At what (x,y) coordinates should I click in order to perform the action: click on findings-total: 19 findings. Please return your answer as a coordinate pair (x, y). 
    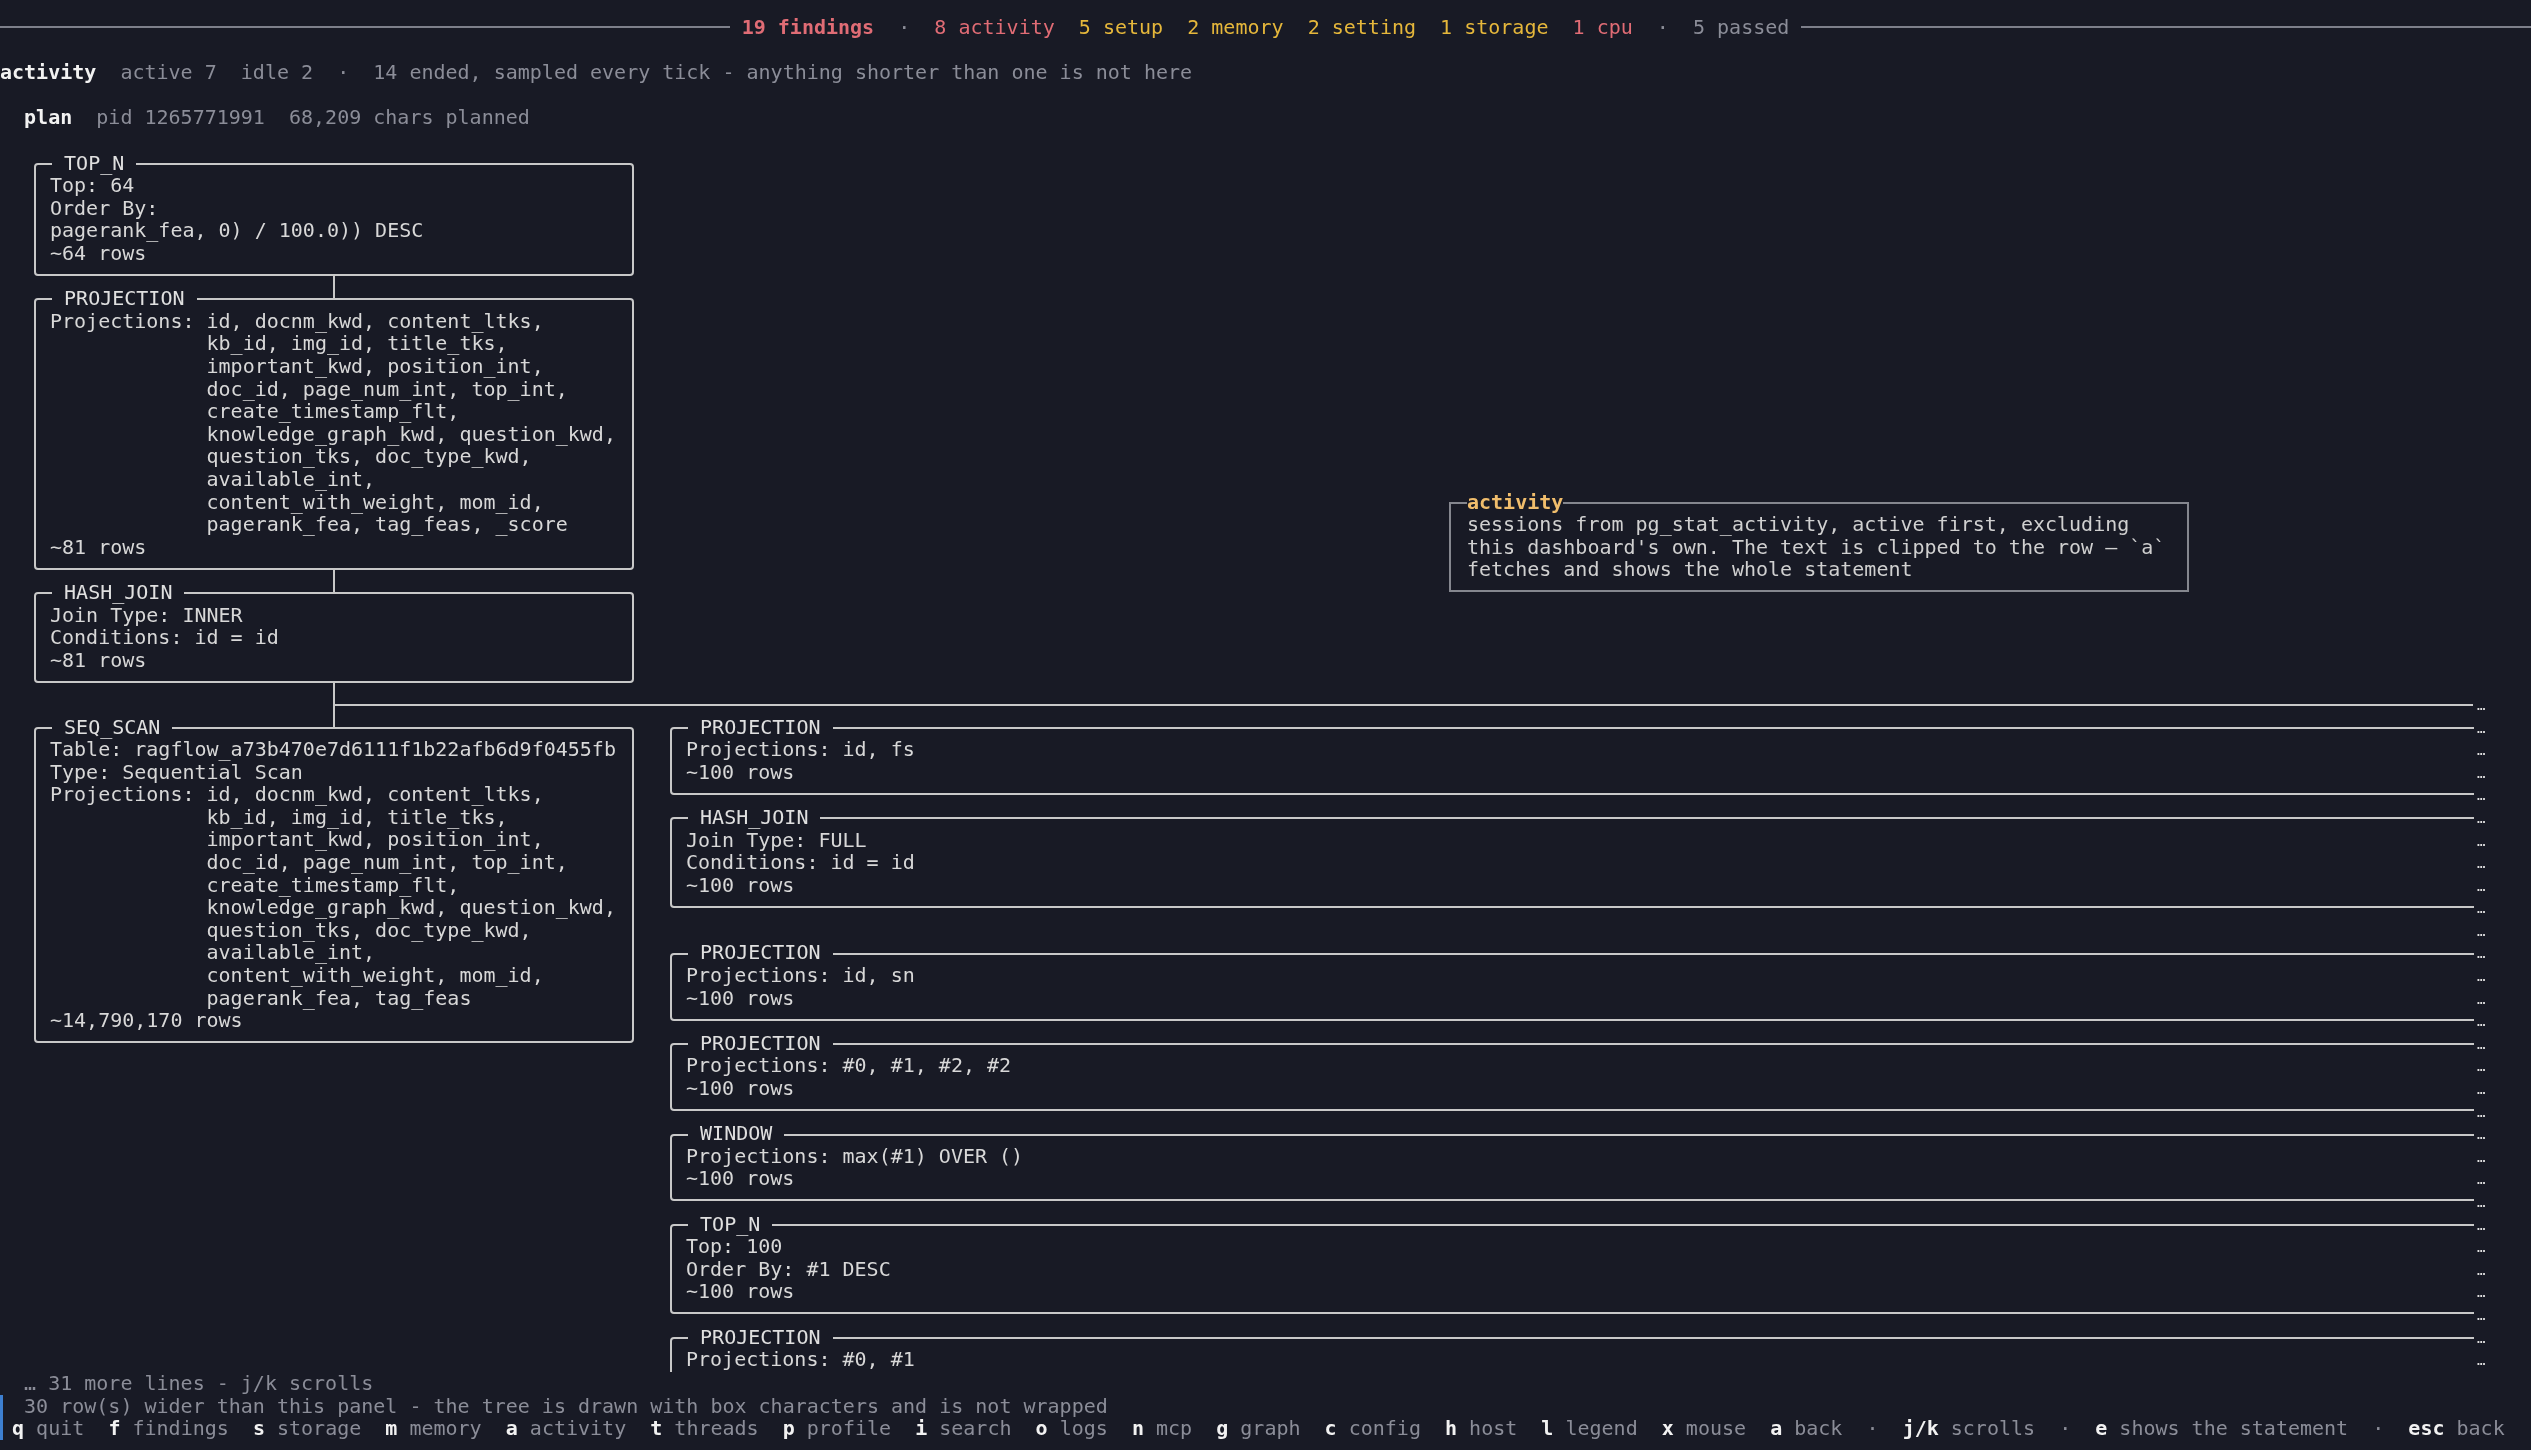
    Looking at the image, I should click on (808, 27).